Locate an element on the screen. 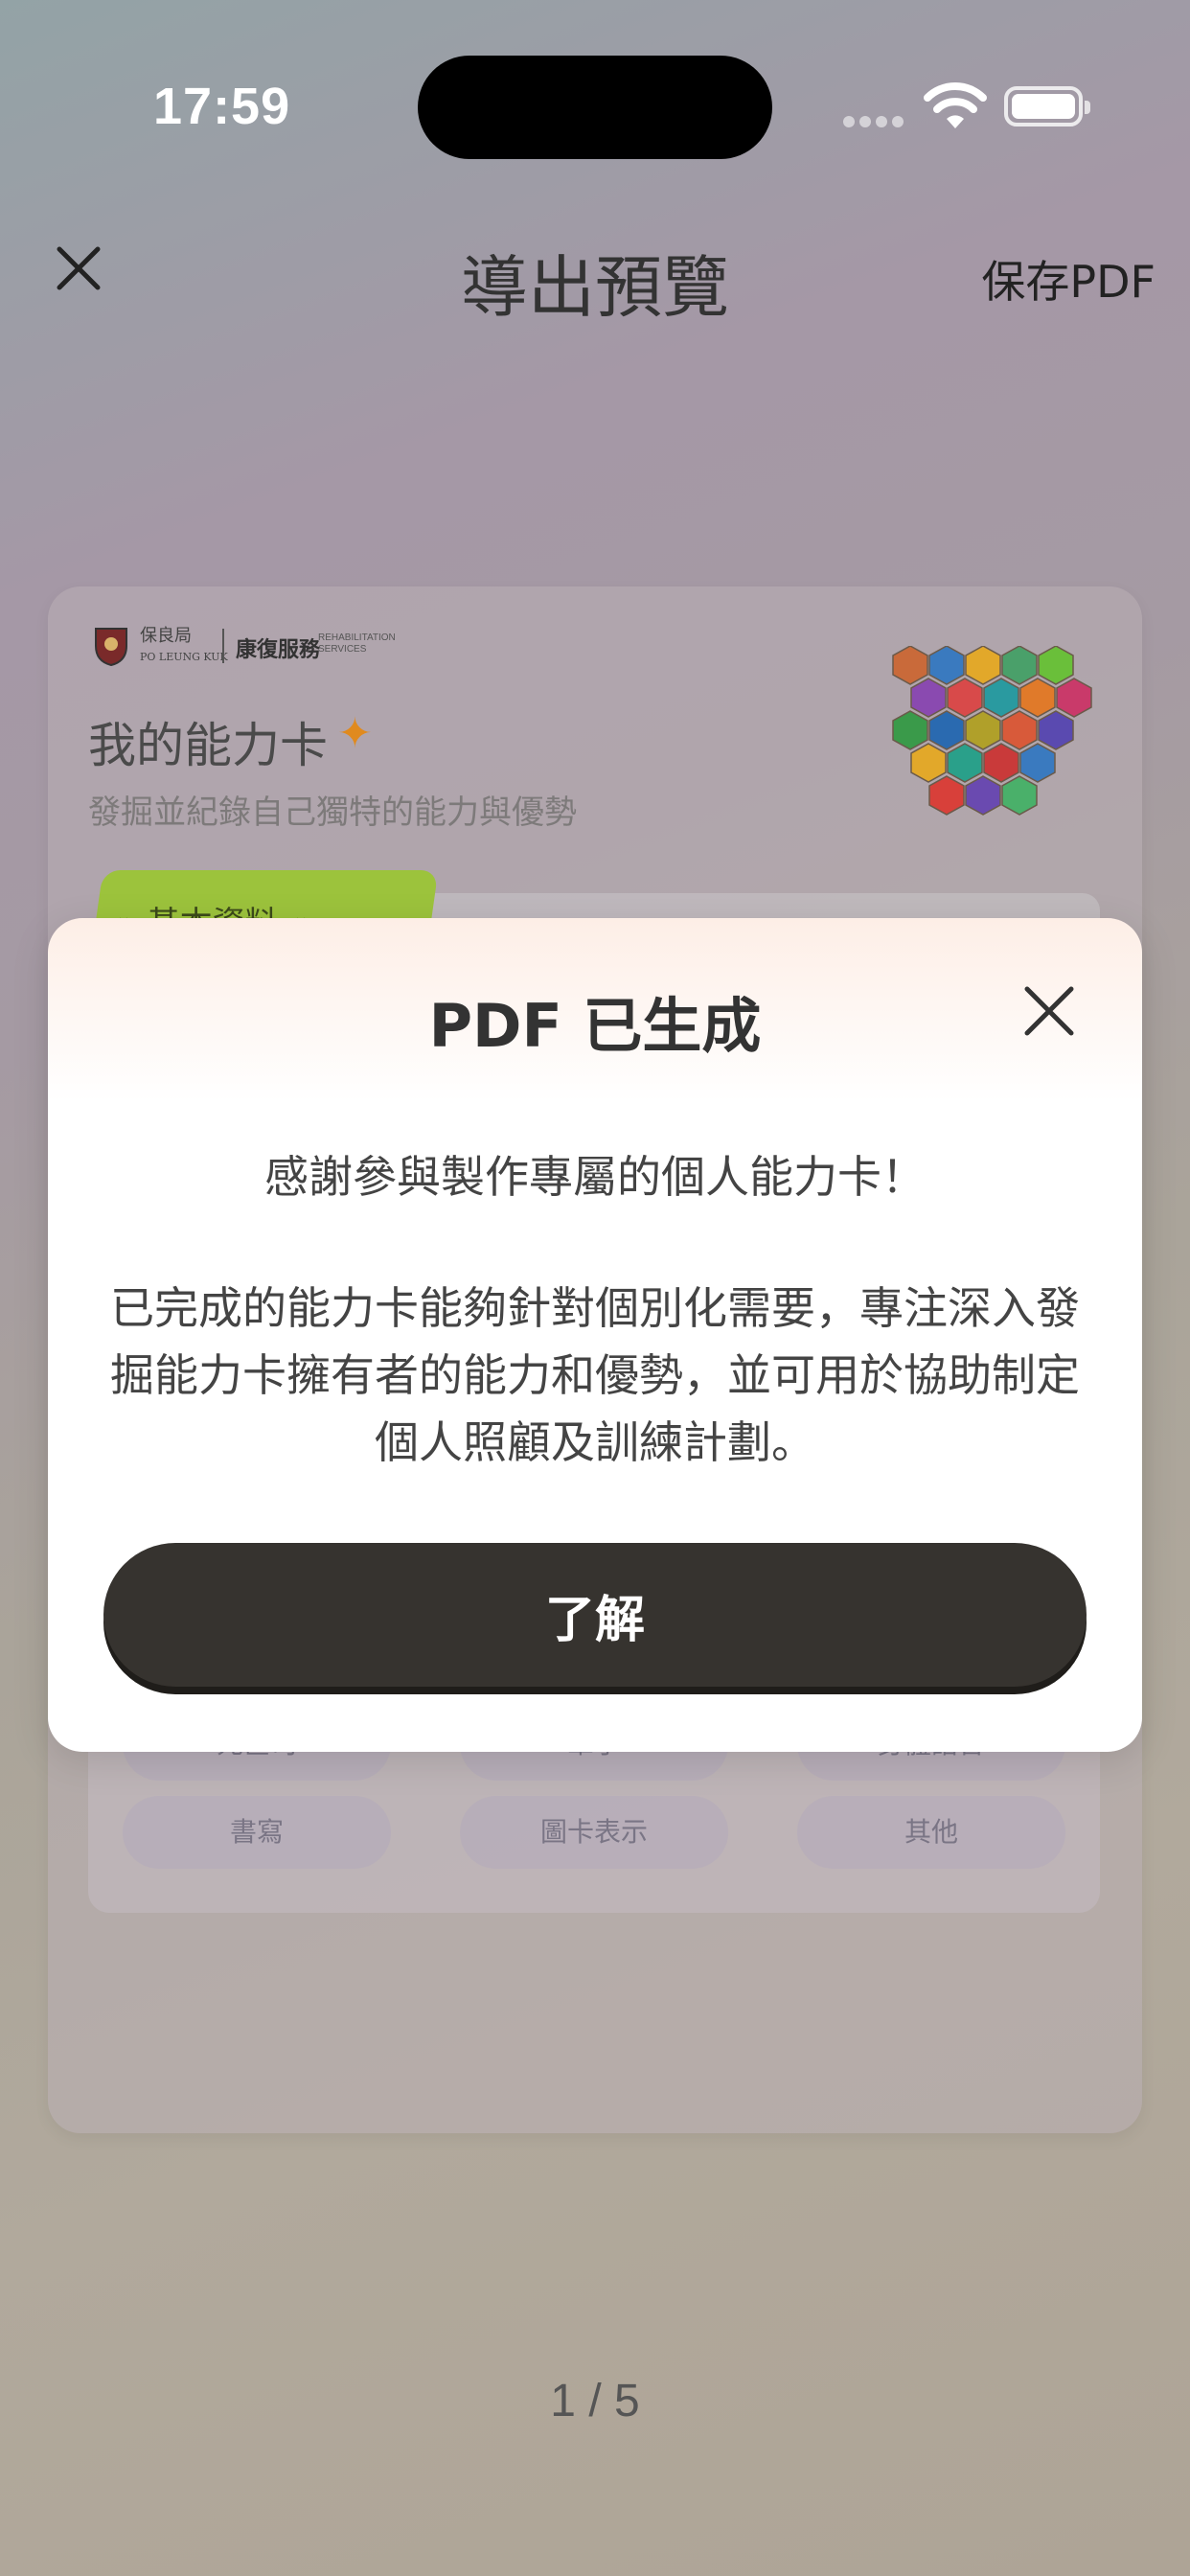  chip-option: 圖卡表示 is located at coordinates (594, 1832).